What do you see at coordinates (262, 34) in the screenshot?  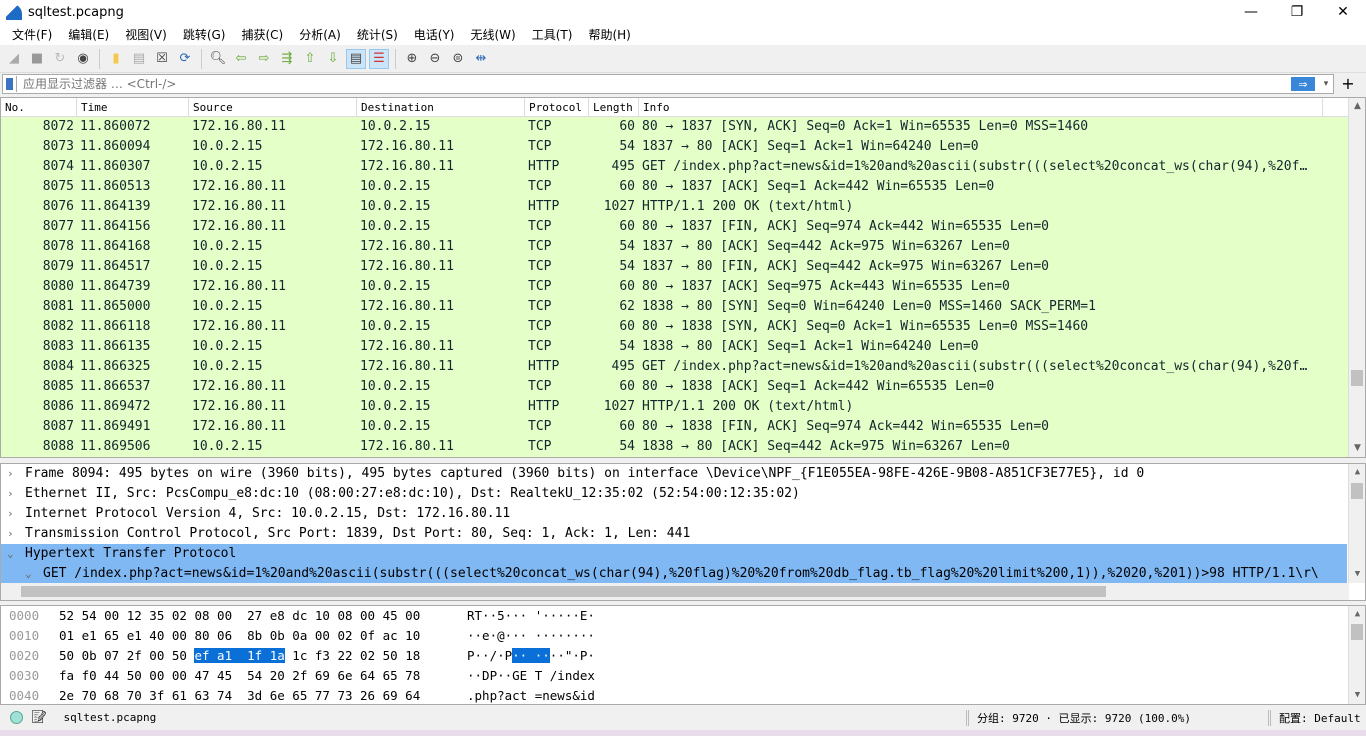 I see `menu-capture: 捕获(C)` at bounding box center [262, 34].